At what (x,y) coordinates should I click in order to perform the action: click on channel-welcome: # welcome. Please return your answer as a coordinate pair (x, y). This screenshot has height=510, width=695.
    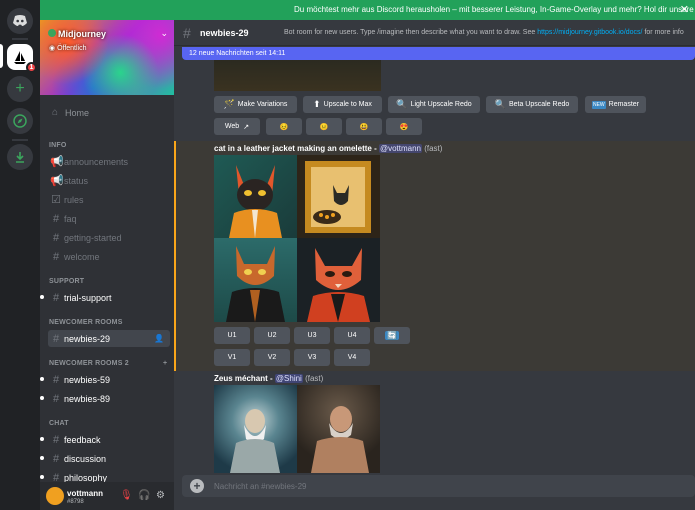
    Looking at the image, I should click on (109, 256).